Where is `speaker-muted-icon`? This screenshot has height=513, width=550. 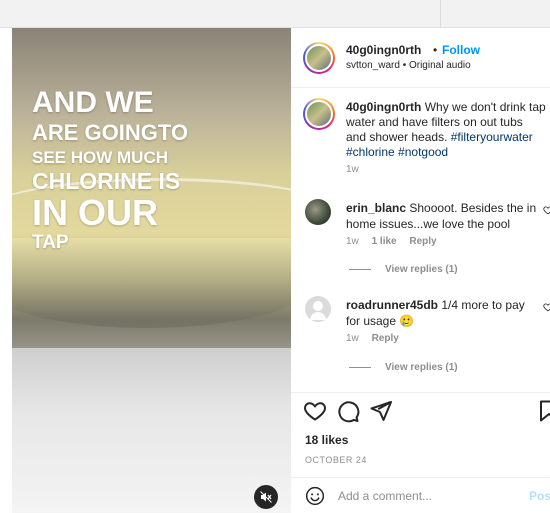
speaker-muted-icon is located at coordinates (266, 497).